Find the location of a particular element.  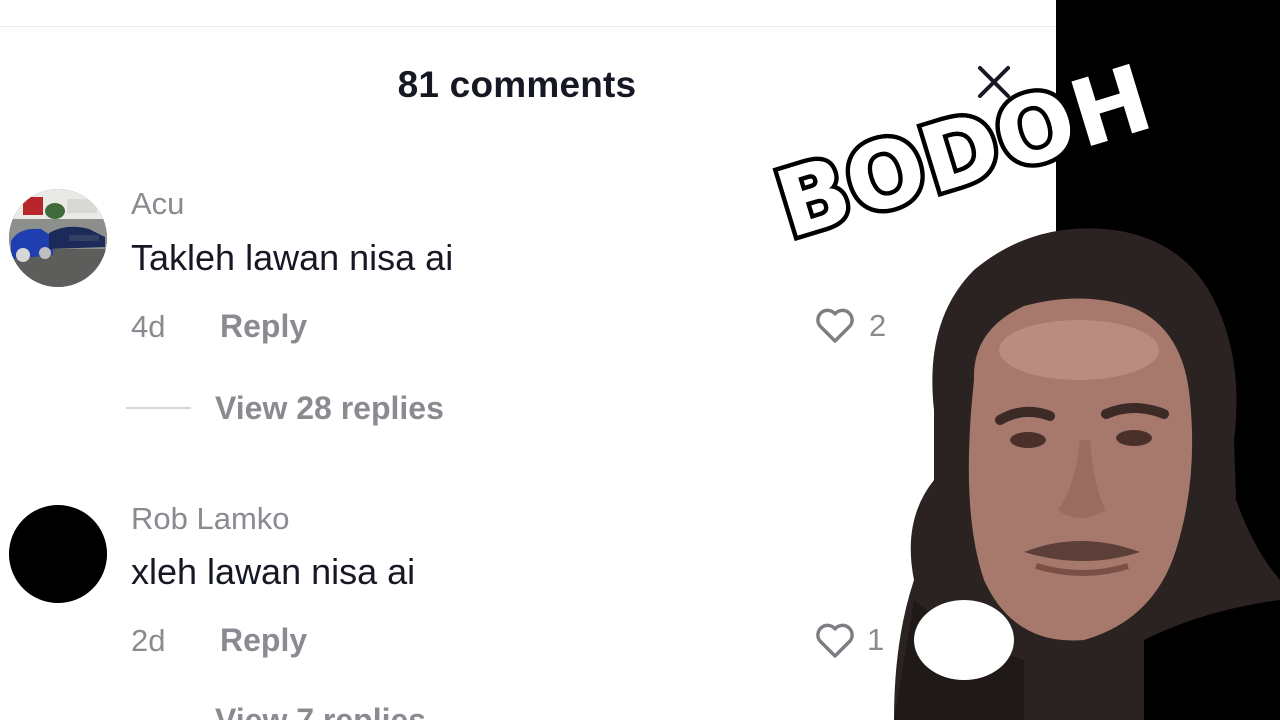

comment-username: Acu is located at coordinates (157, 204).